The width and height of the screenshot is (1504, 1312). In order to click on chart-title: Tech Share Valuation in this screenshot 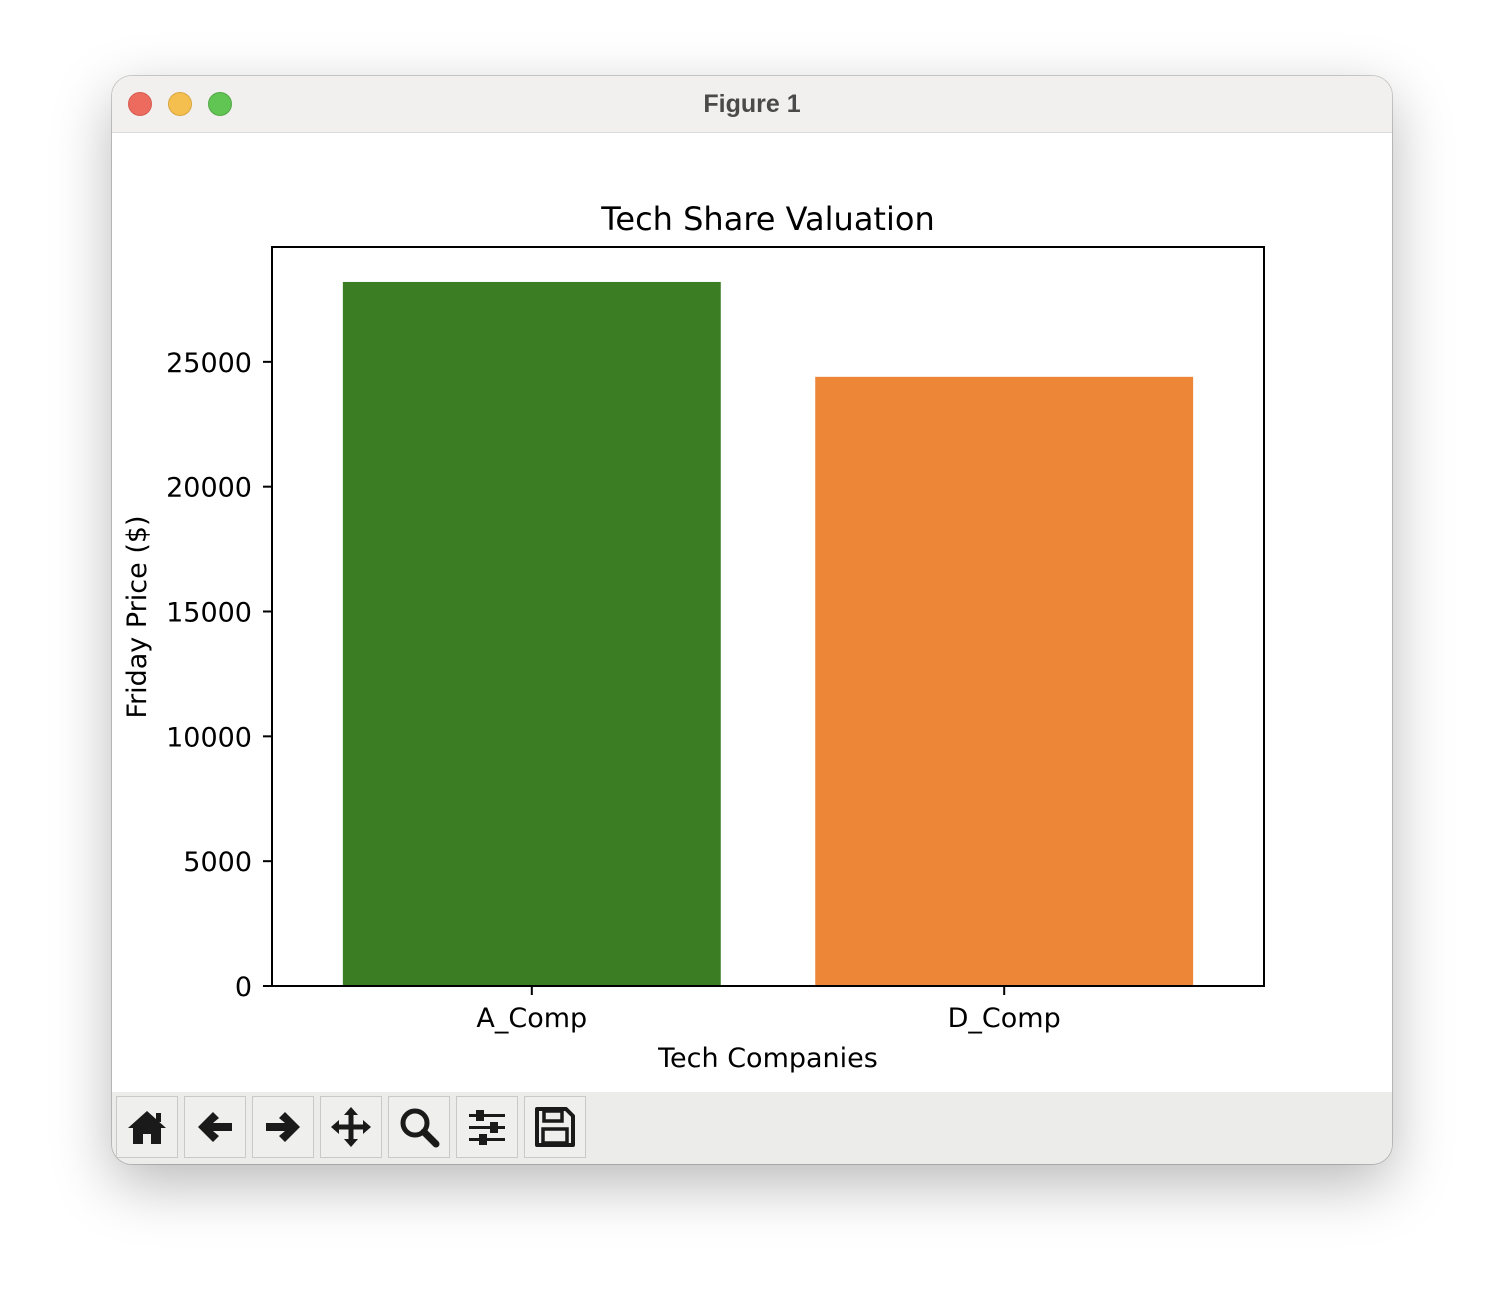, I will do `click(767, 219)`.